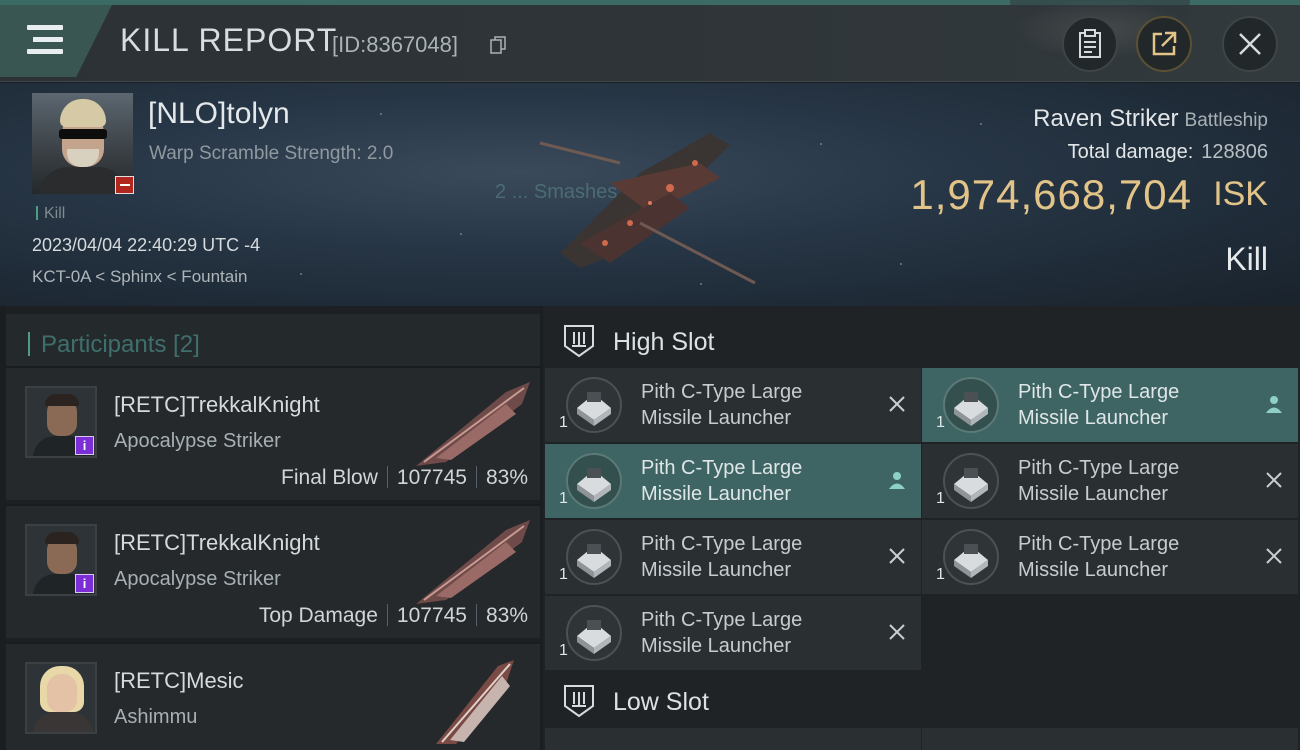 This screenshot has width=1300, height=750. I want to click on low-slot-header: Low Slot, so click(921, 700).